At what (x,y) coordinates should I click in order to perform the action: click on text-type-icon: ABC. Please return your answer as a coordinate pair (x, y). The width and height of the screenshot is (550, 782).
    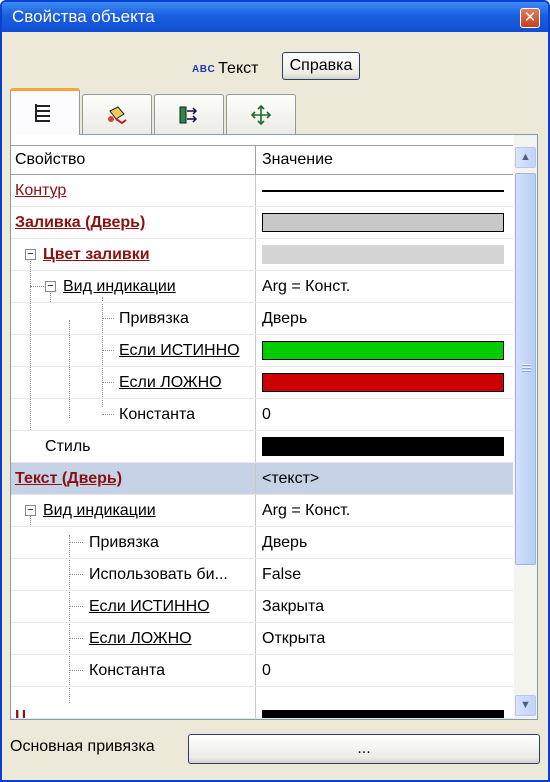
    Looking at the image, I should click on (204, 69).